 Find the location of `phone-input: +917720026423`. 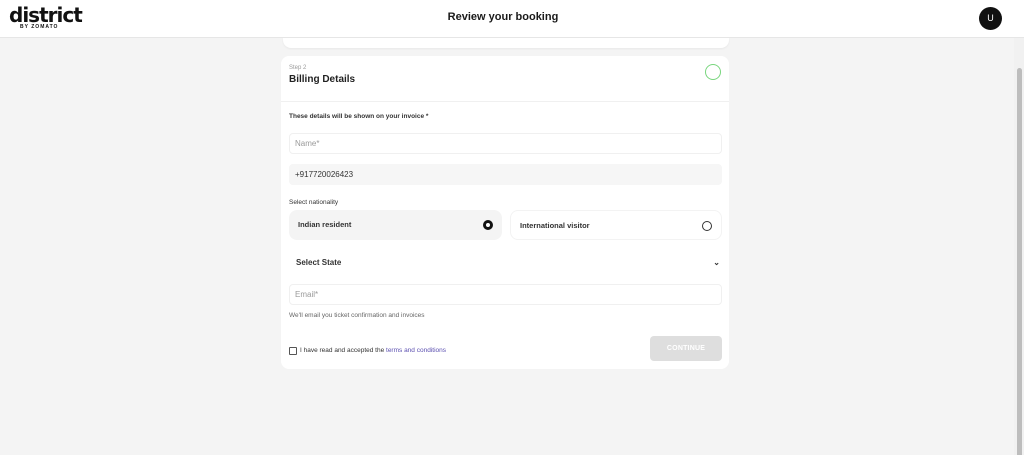

phone-input: +917720026423 is located at coordinates (505, 174).